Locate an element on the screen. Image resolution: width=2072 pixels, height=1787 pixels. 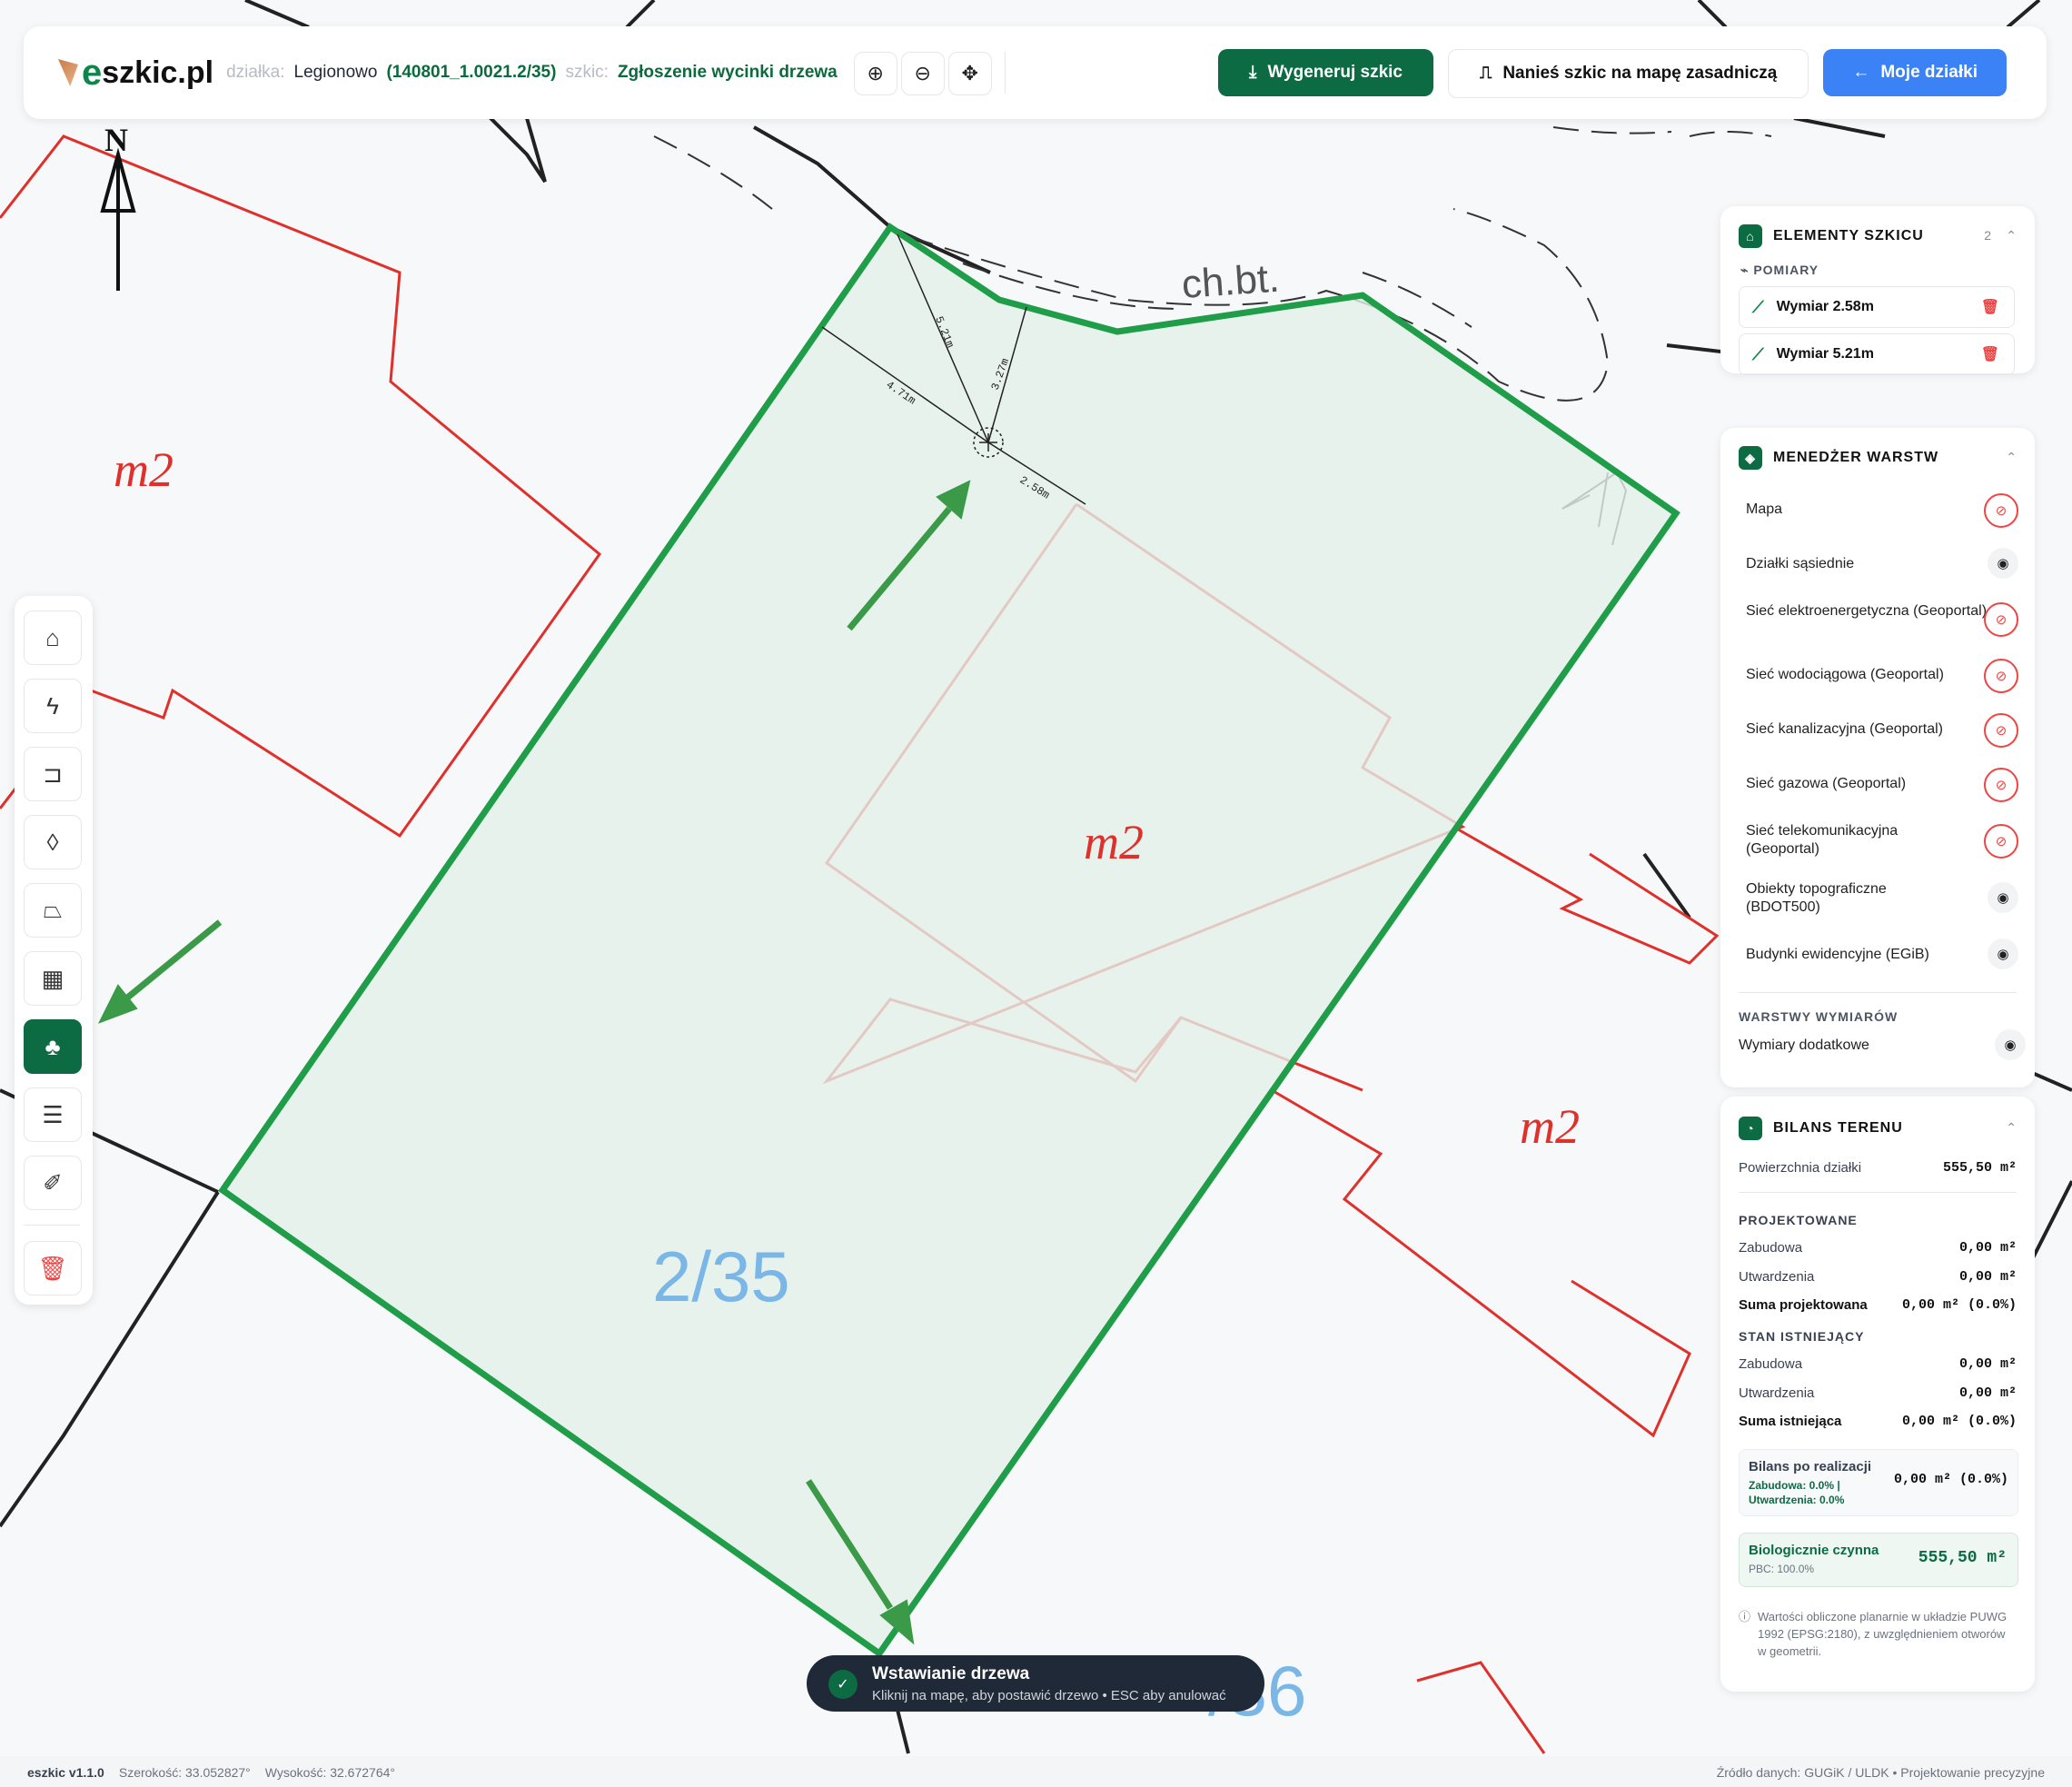
road-icon: ⏢ is located at coordinates (53, 910).